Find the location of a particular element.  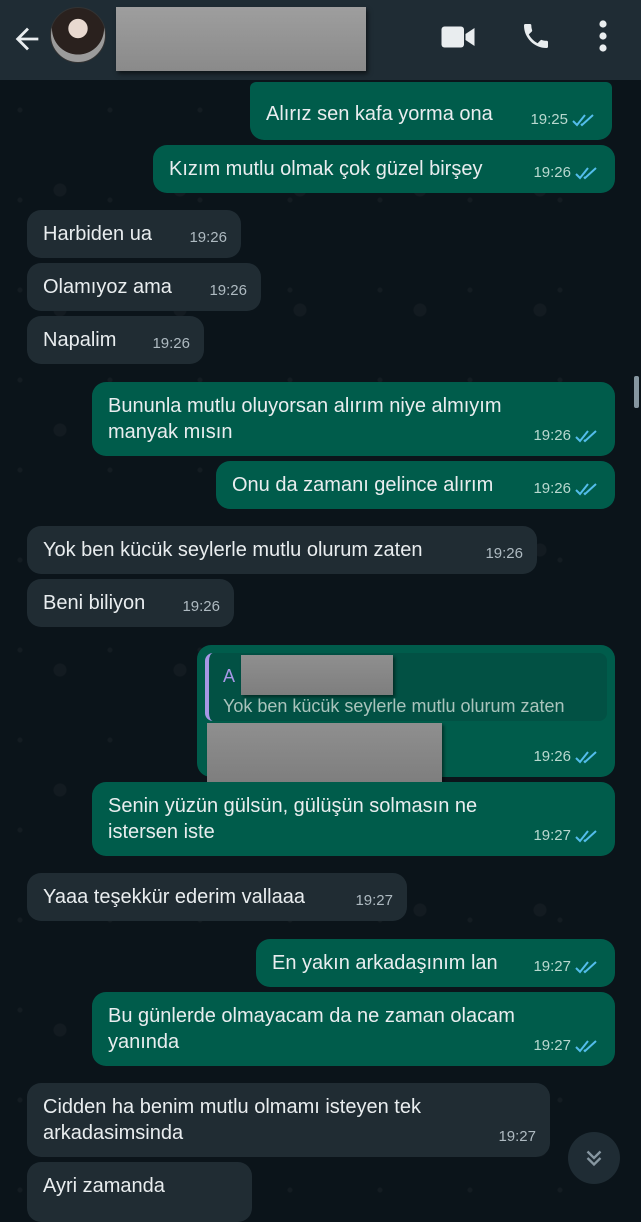

chat-header is located at coordinates (320, 40).